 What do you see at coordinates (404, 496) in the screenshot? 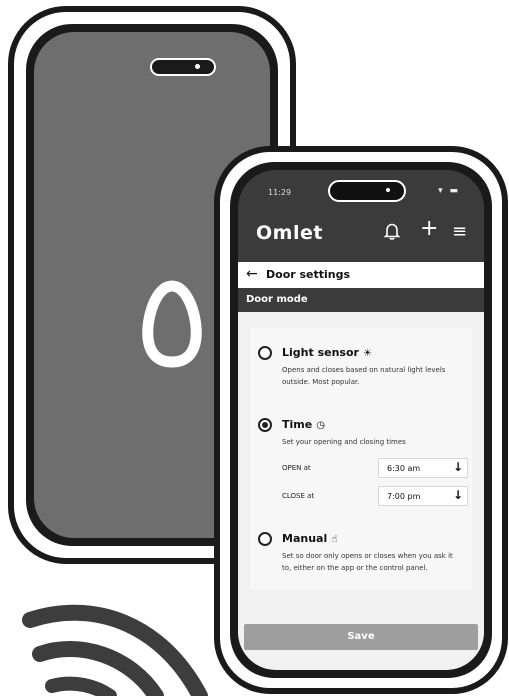
I see `close-time-value: 7:00 pm` at bounding box center [404, 496].